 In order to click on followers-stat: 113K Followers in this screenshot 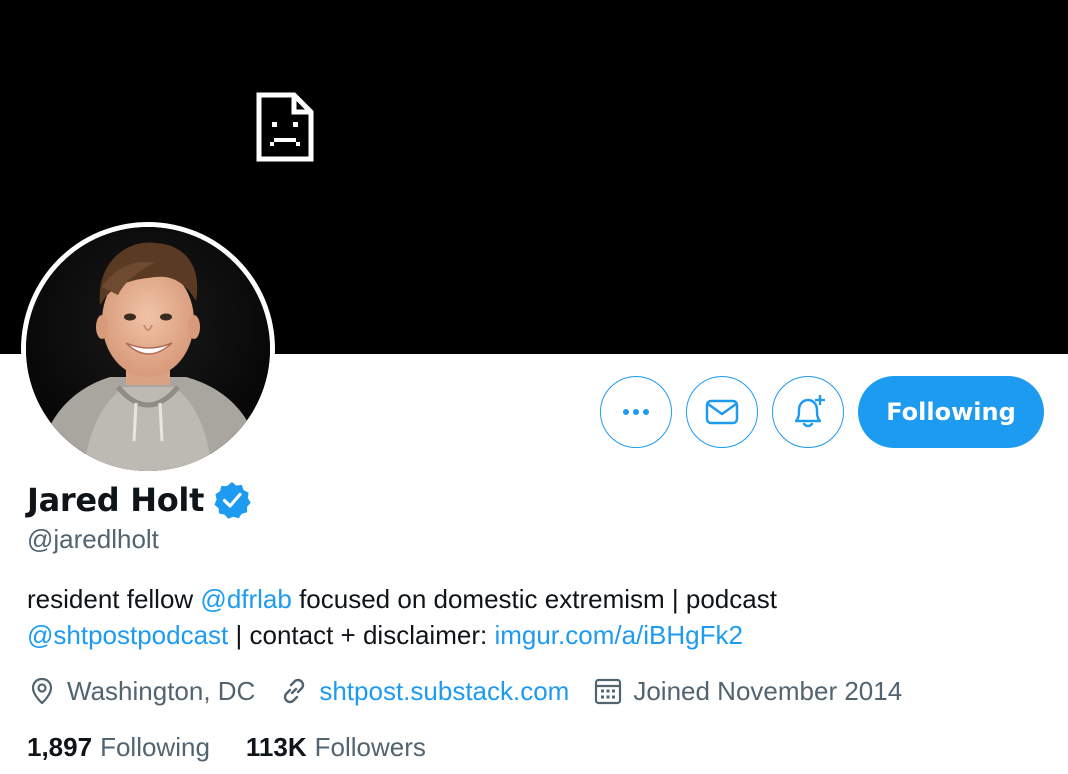, I will do `click(336, 747)`.